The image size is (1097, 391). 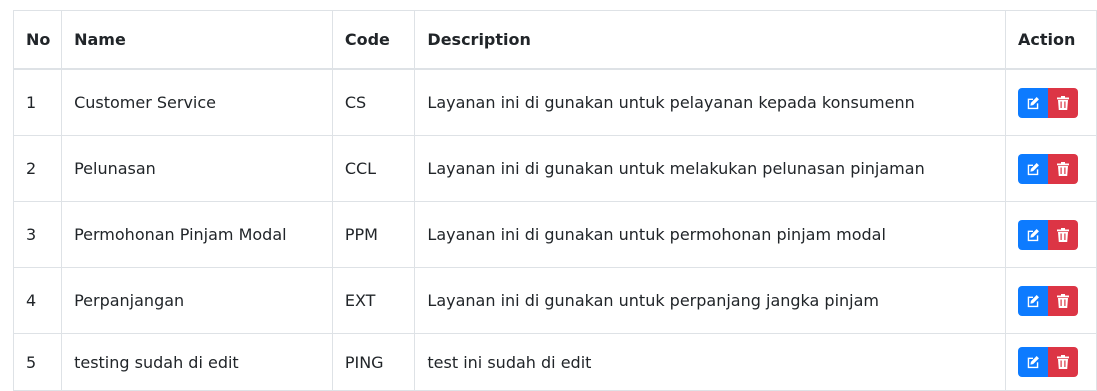 What do you see at coordinates (197, 234) in the screenshot?
I see `cell-name: Permohonan Pinjam Modal` at bounding box center [197, 234].